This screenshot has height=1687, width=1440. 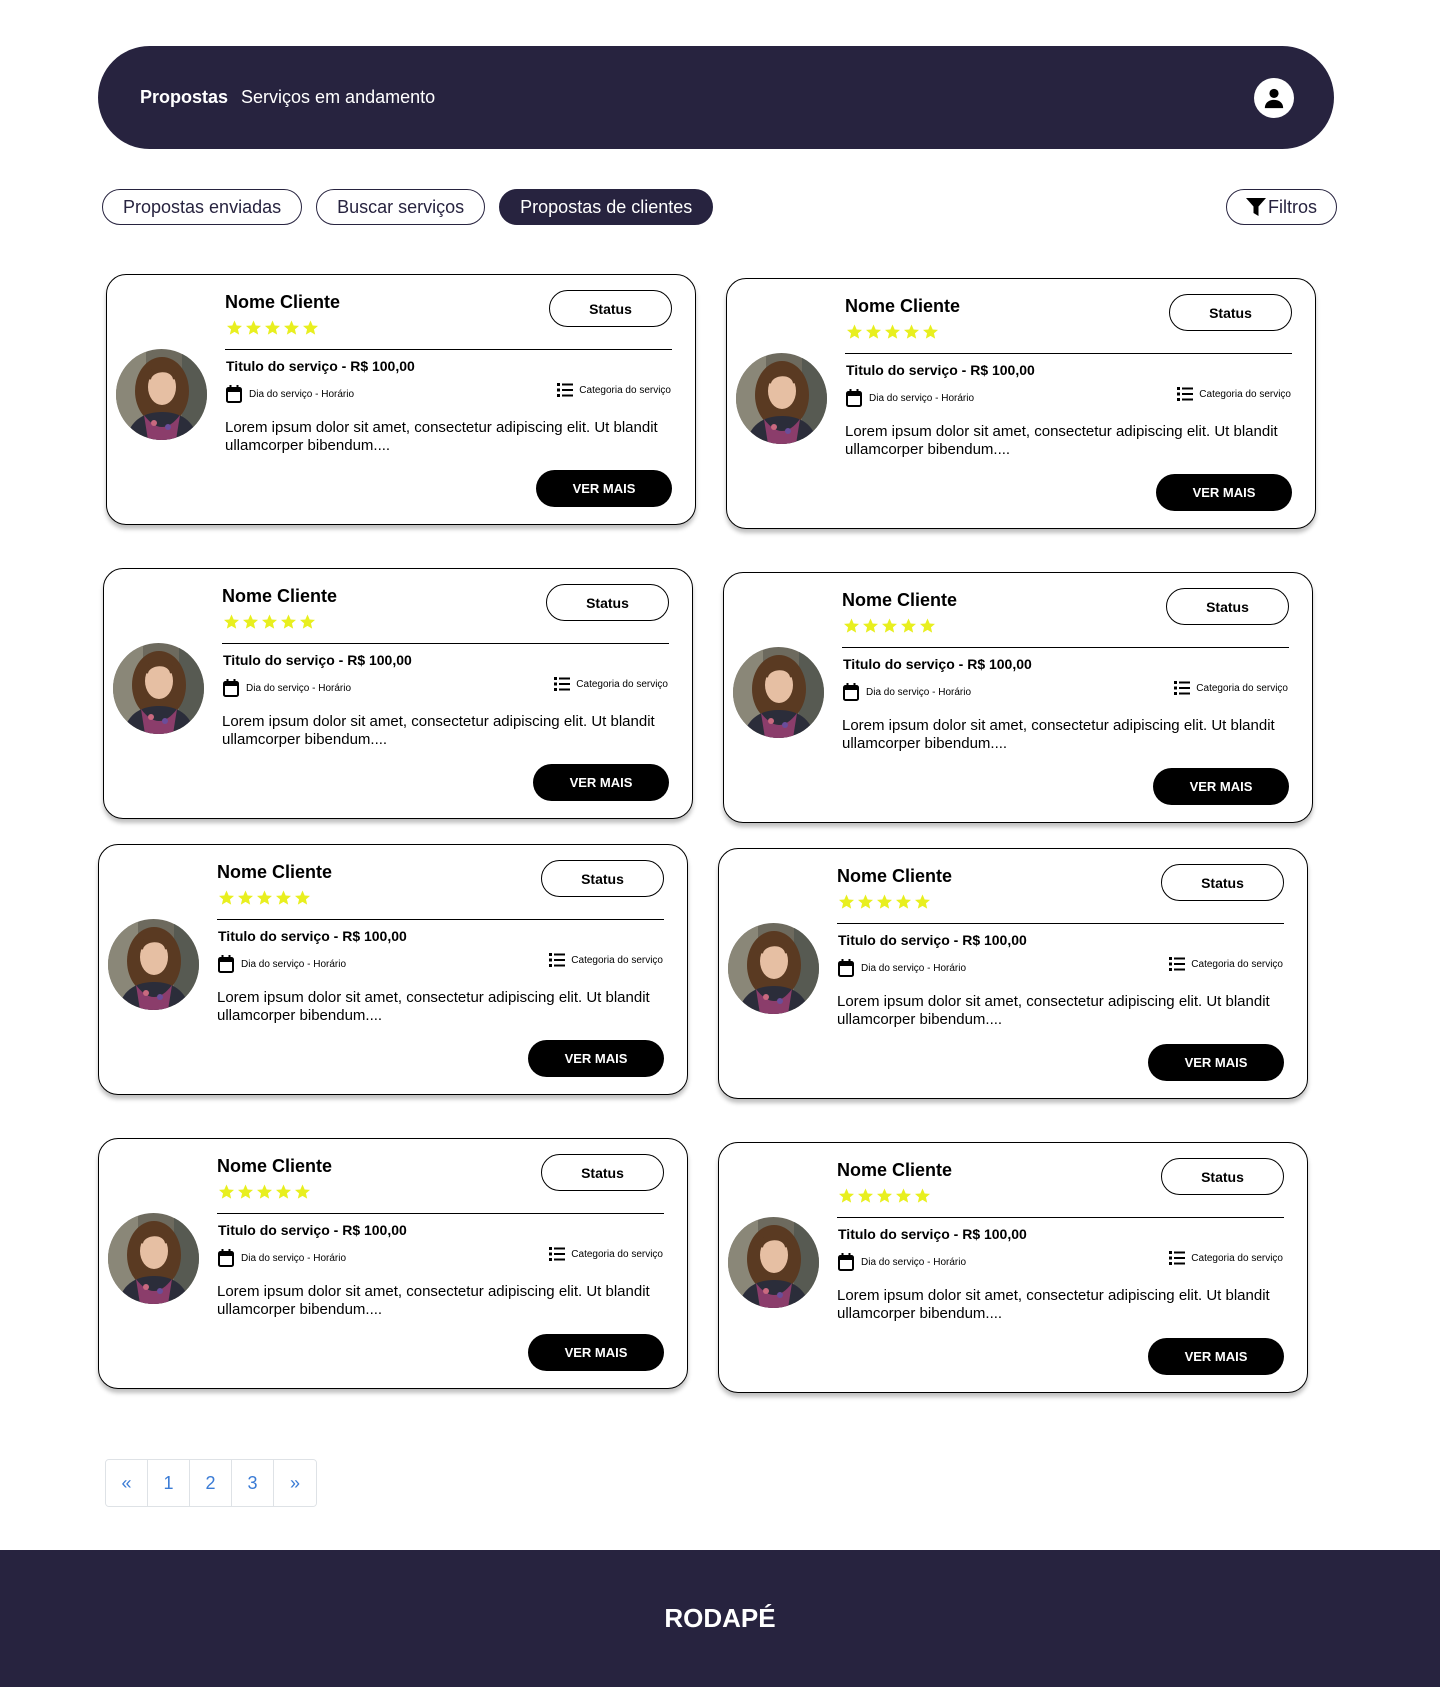 I want to click on tab-propostas-enviadas: Propostas enviadas, so click(x=202, y=207).